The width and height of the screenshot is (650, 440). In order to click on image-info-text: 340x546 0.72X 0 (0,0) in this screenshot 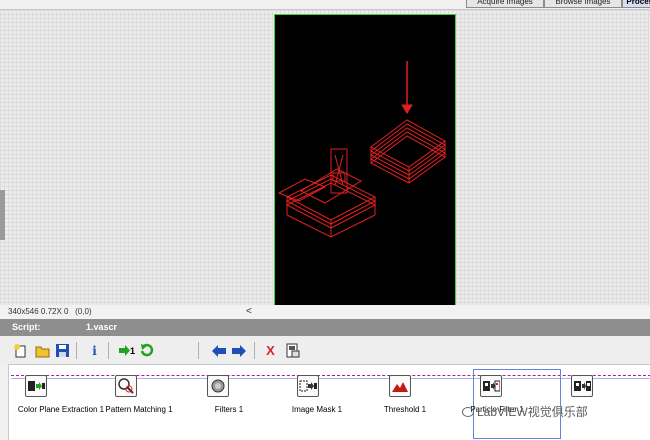, I will do `click(50, 311)`.